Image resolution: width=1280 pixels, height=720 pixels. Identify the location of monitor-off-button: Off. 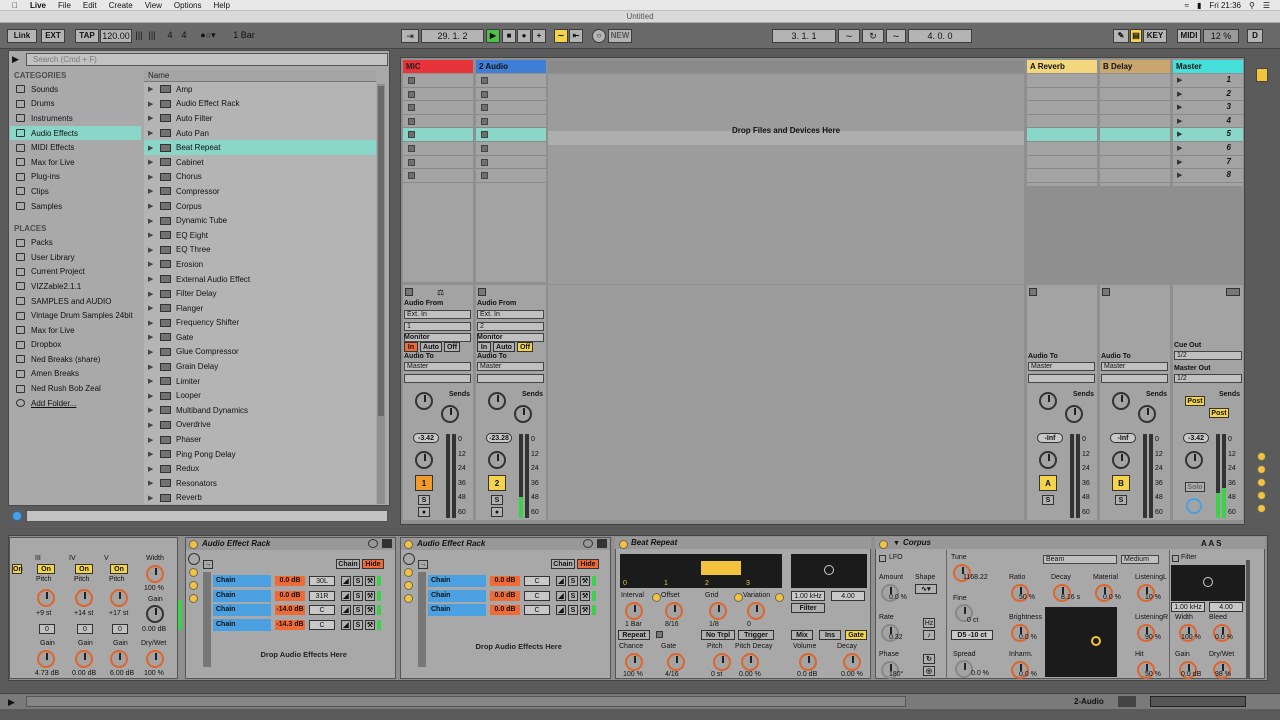
(525, 347).